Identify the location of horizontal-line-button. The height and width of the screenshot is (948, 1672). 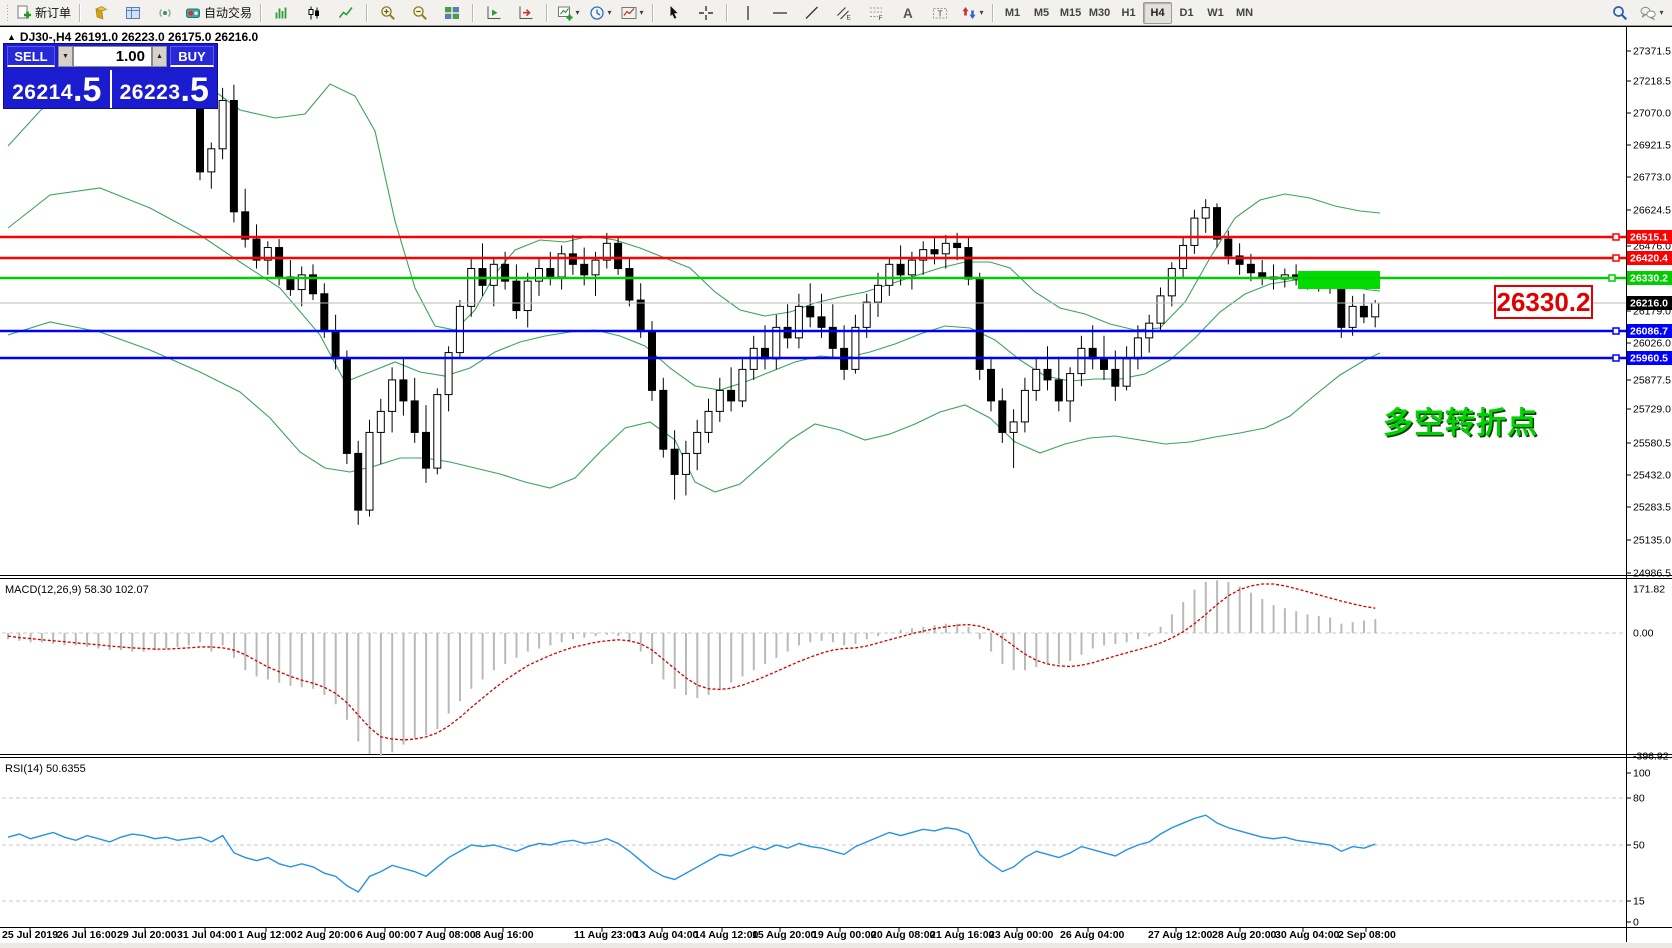
(780, 13).